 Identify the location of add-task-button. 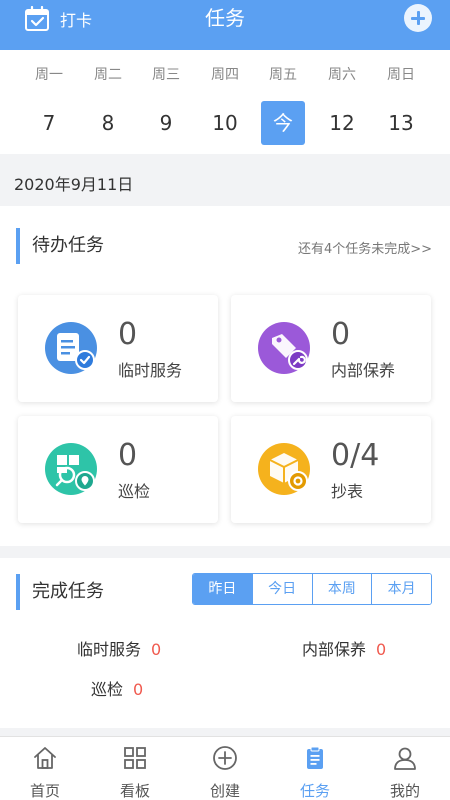
(418, 18).